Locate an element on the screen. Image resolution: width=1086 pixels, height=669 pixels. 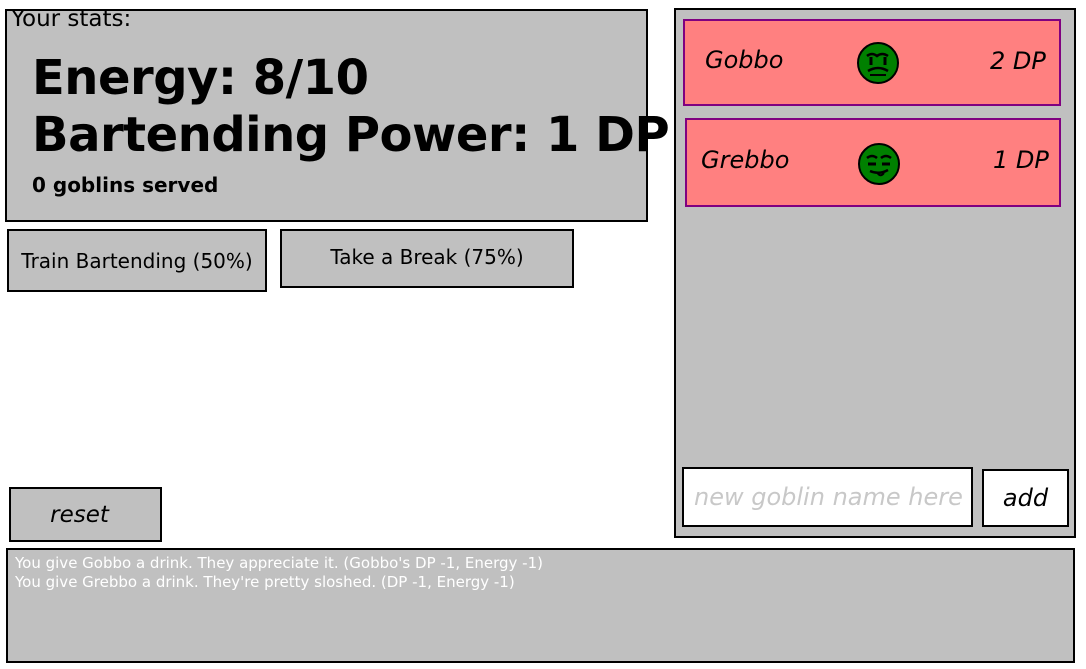
reset-button: reset is located at coordinates (85, 514).